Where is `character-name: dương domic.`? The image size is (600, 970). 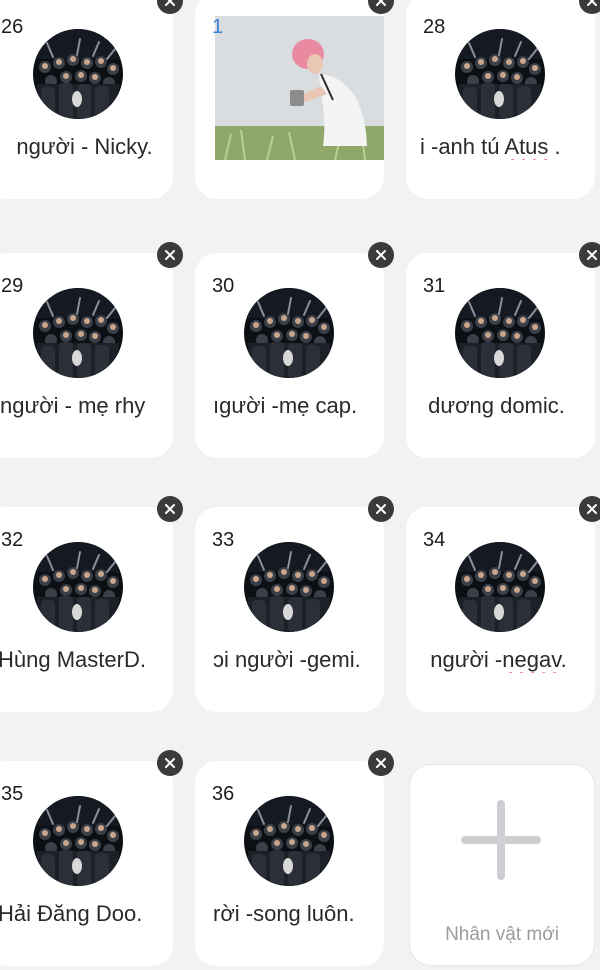
character-name: dương domic. is located at coordinates (496, 405).